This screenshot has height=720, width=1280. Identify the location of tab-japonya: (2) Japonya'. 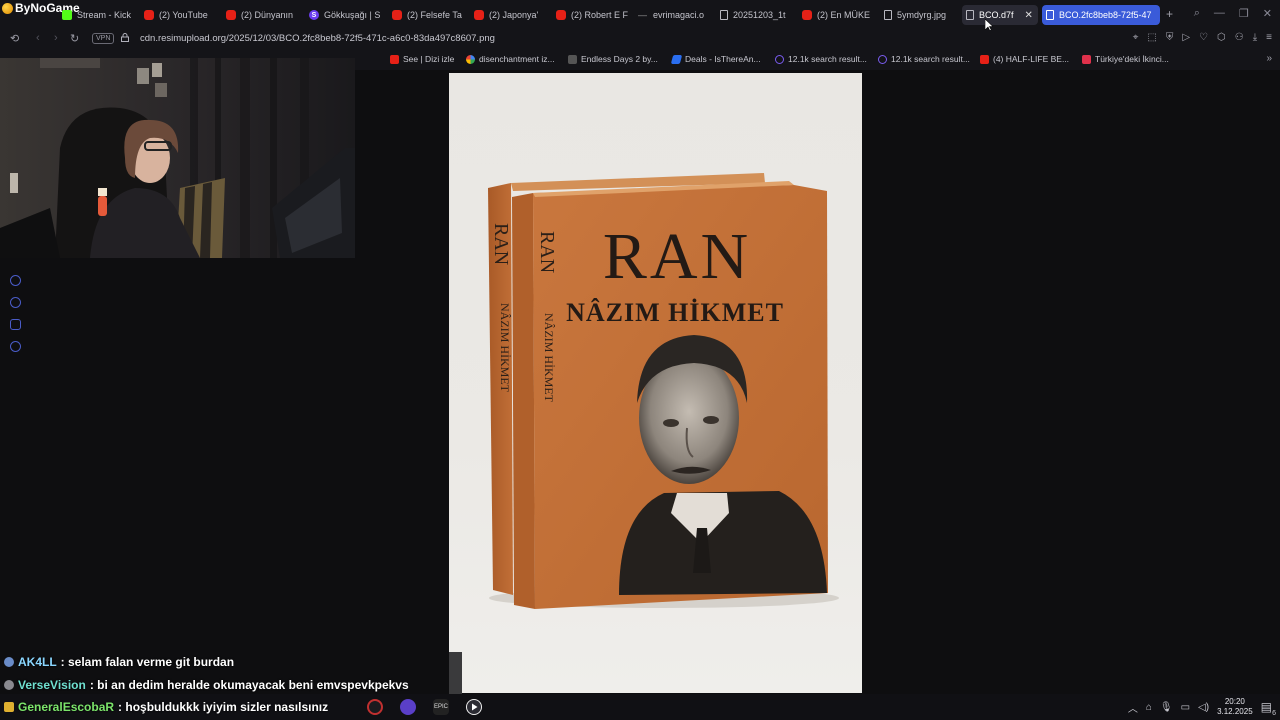
(509, 15).